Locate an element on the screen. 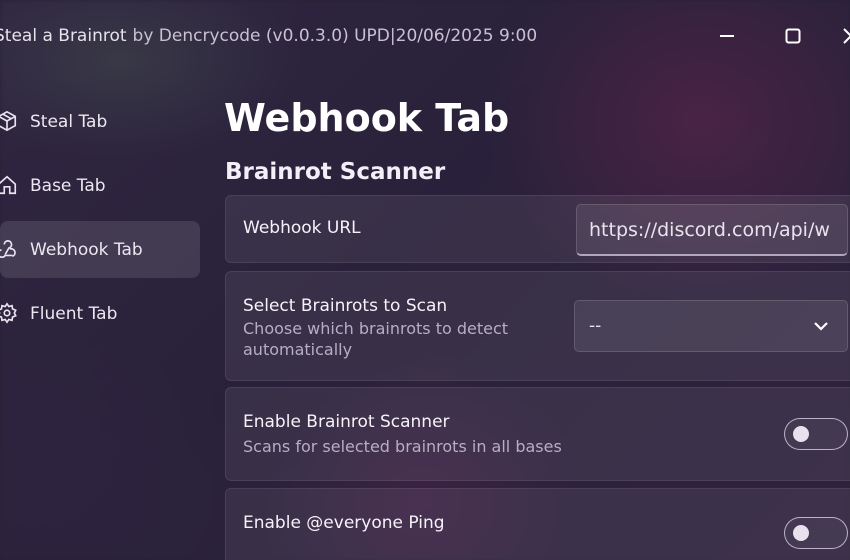  minimize-icon is located at coordinates (727, 36).